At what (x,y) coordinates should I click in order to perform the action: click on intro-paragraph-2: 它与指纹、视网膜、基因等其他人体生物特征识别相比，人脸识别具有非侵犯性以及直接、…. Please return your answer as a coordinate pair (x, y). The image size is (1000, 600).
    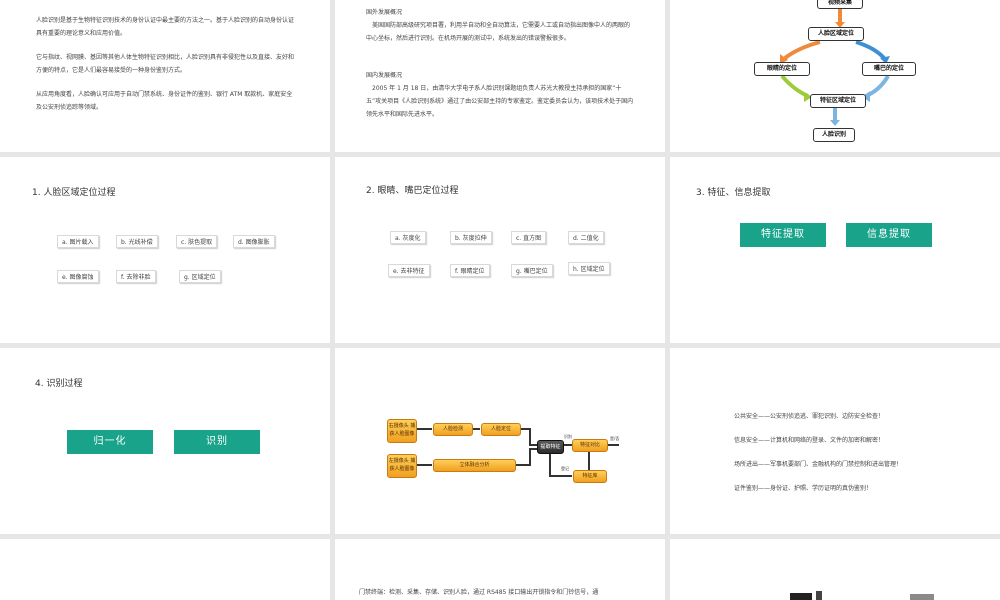
    Looking at the image, I should click on (165, 64).